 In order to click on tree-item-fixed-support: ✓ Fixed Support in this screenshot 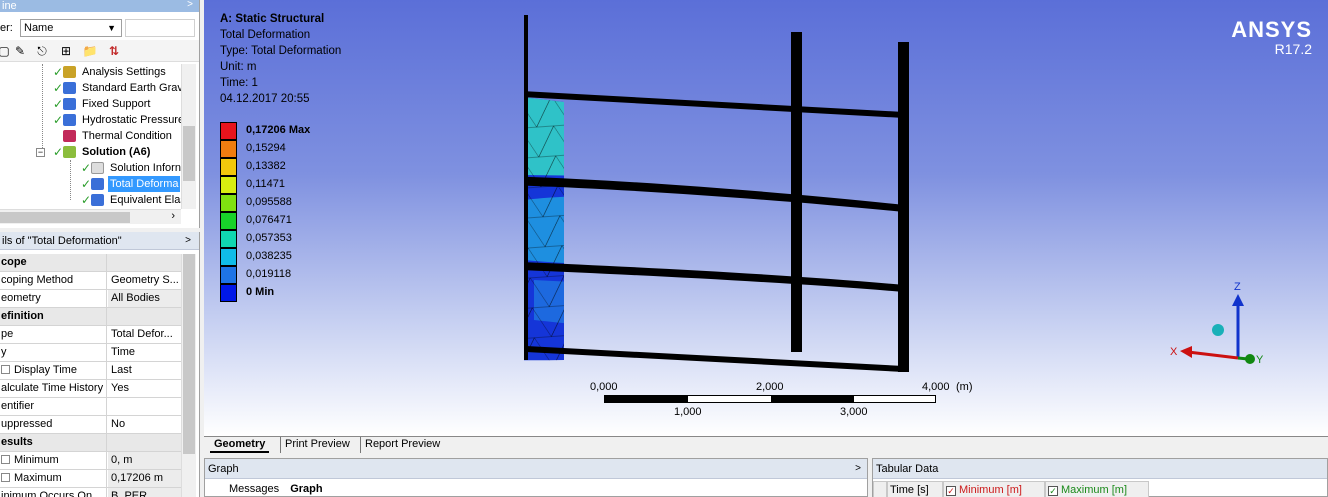, I will do `click(117, 104)`.